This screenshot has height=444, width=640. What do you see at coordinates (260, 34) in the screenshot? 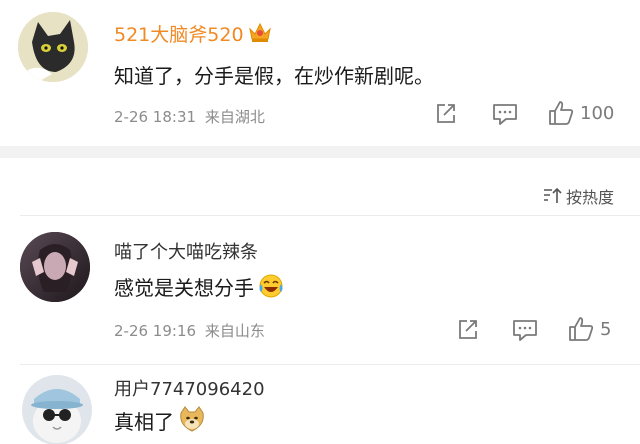
I see `crown-icon` at bounding box center [260, 34].